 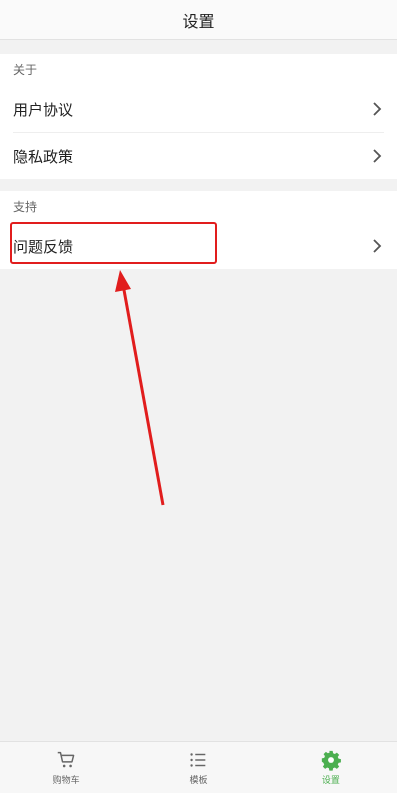 What do you see at coordinates (66, 781) in the screenshot?
I see `tab-label: 购物车` at bounding box center [66, 781].